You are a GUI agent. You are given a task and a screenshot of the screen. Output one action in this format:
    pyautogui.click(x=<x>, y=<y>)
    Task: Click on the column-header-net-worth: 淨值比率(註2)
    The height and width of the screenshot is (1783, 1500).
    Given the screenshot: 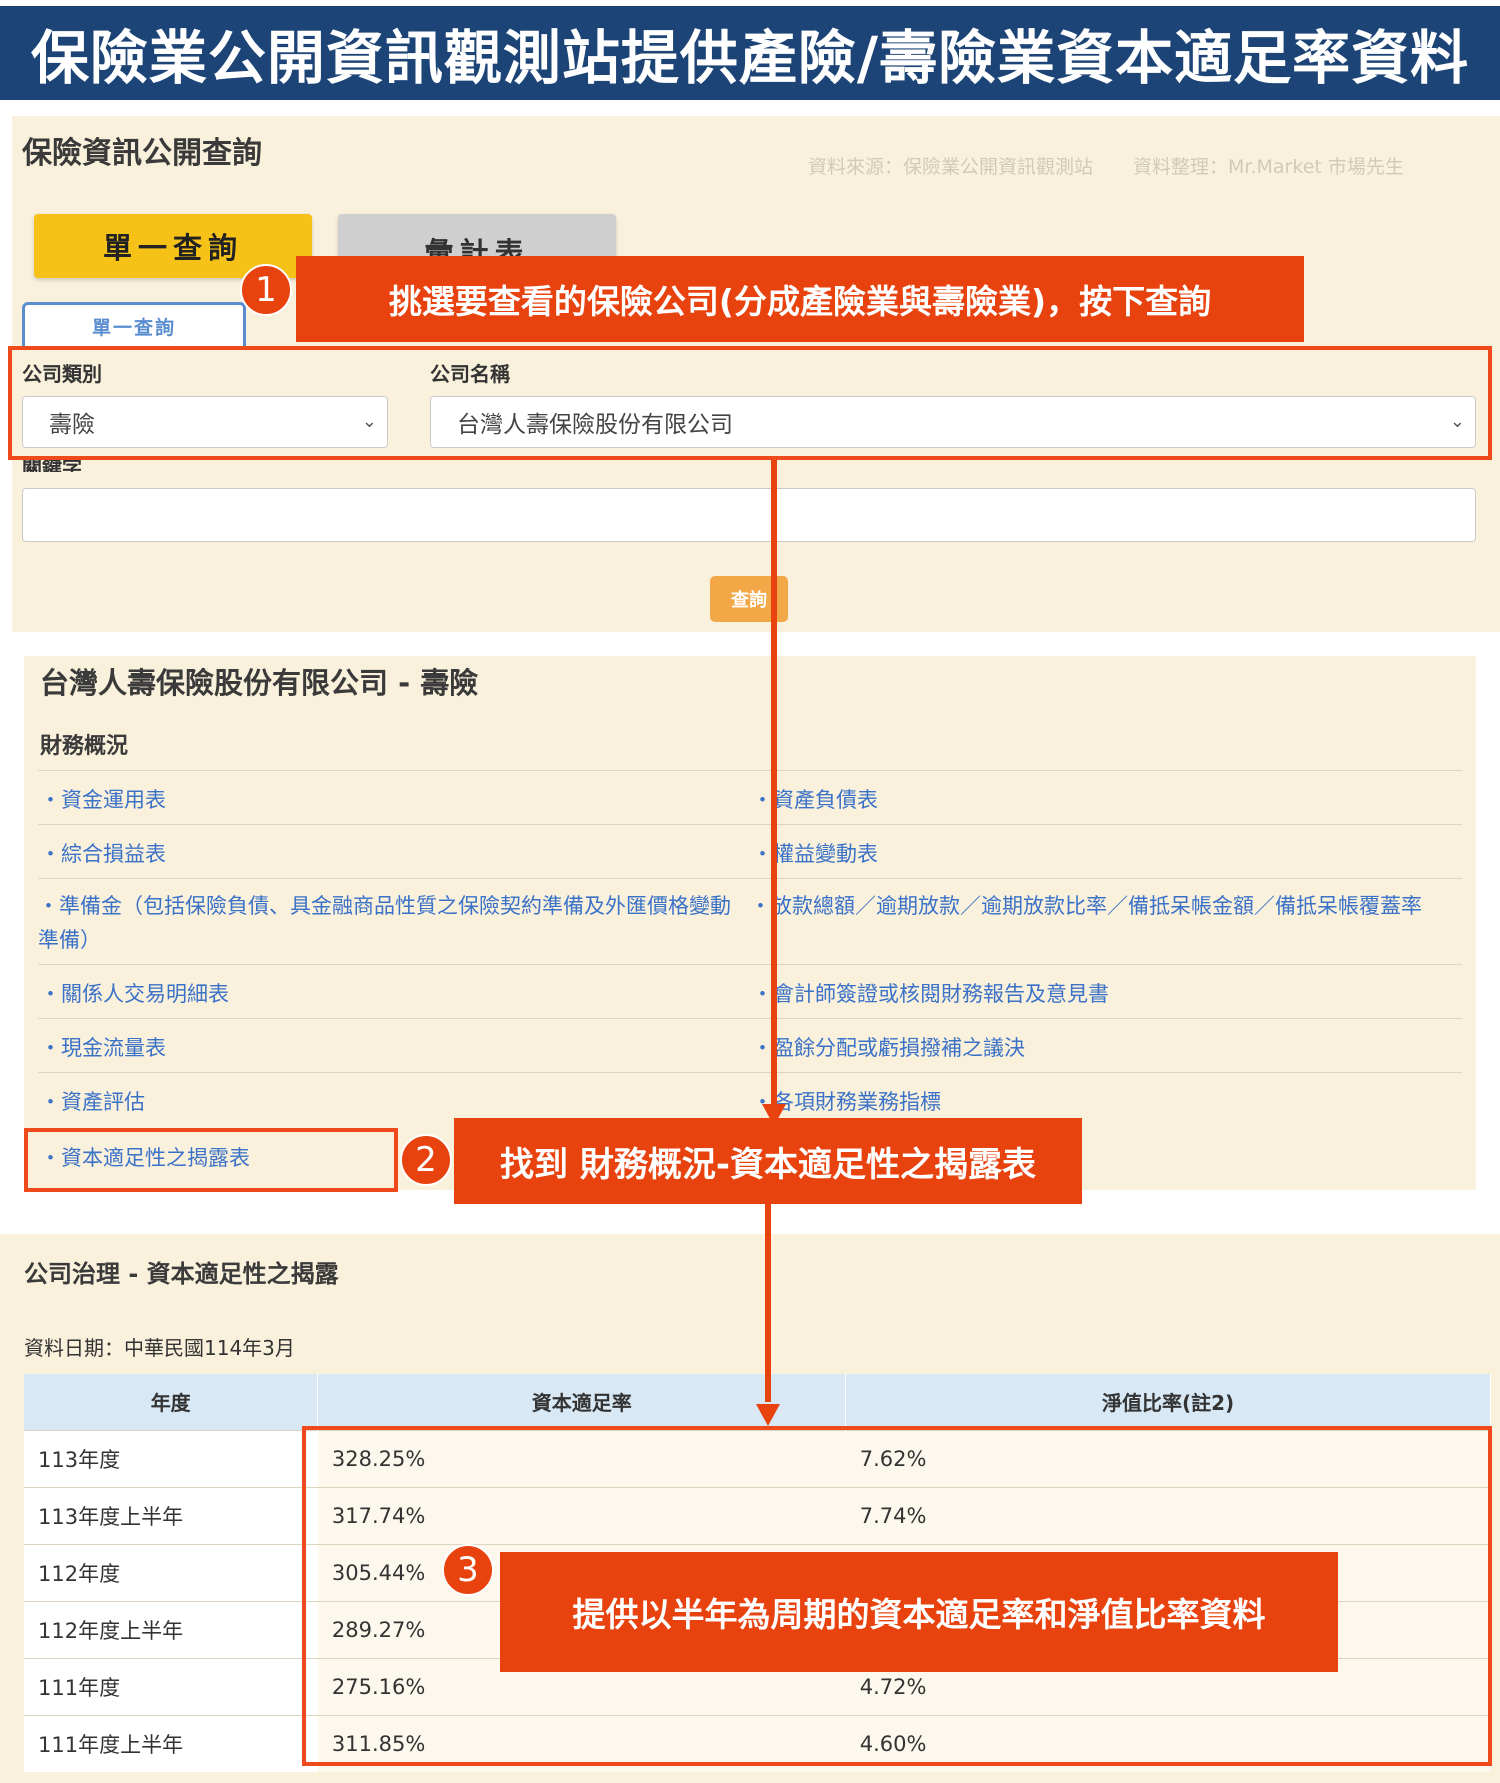 What is the action you would take?
    pyautogui.click(x=1168, y=1402)
    